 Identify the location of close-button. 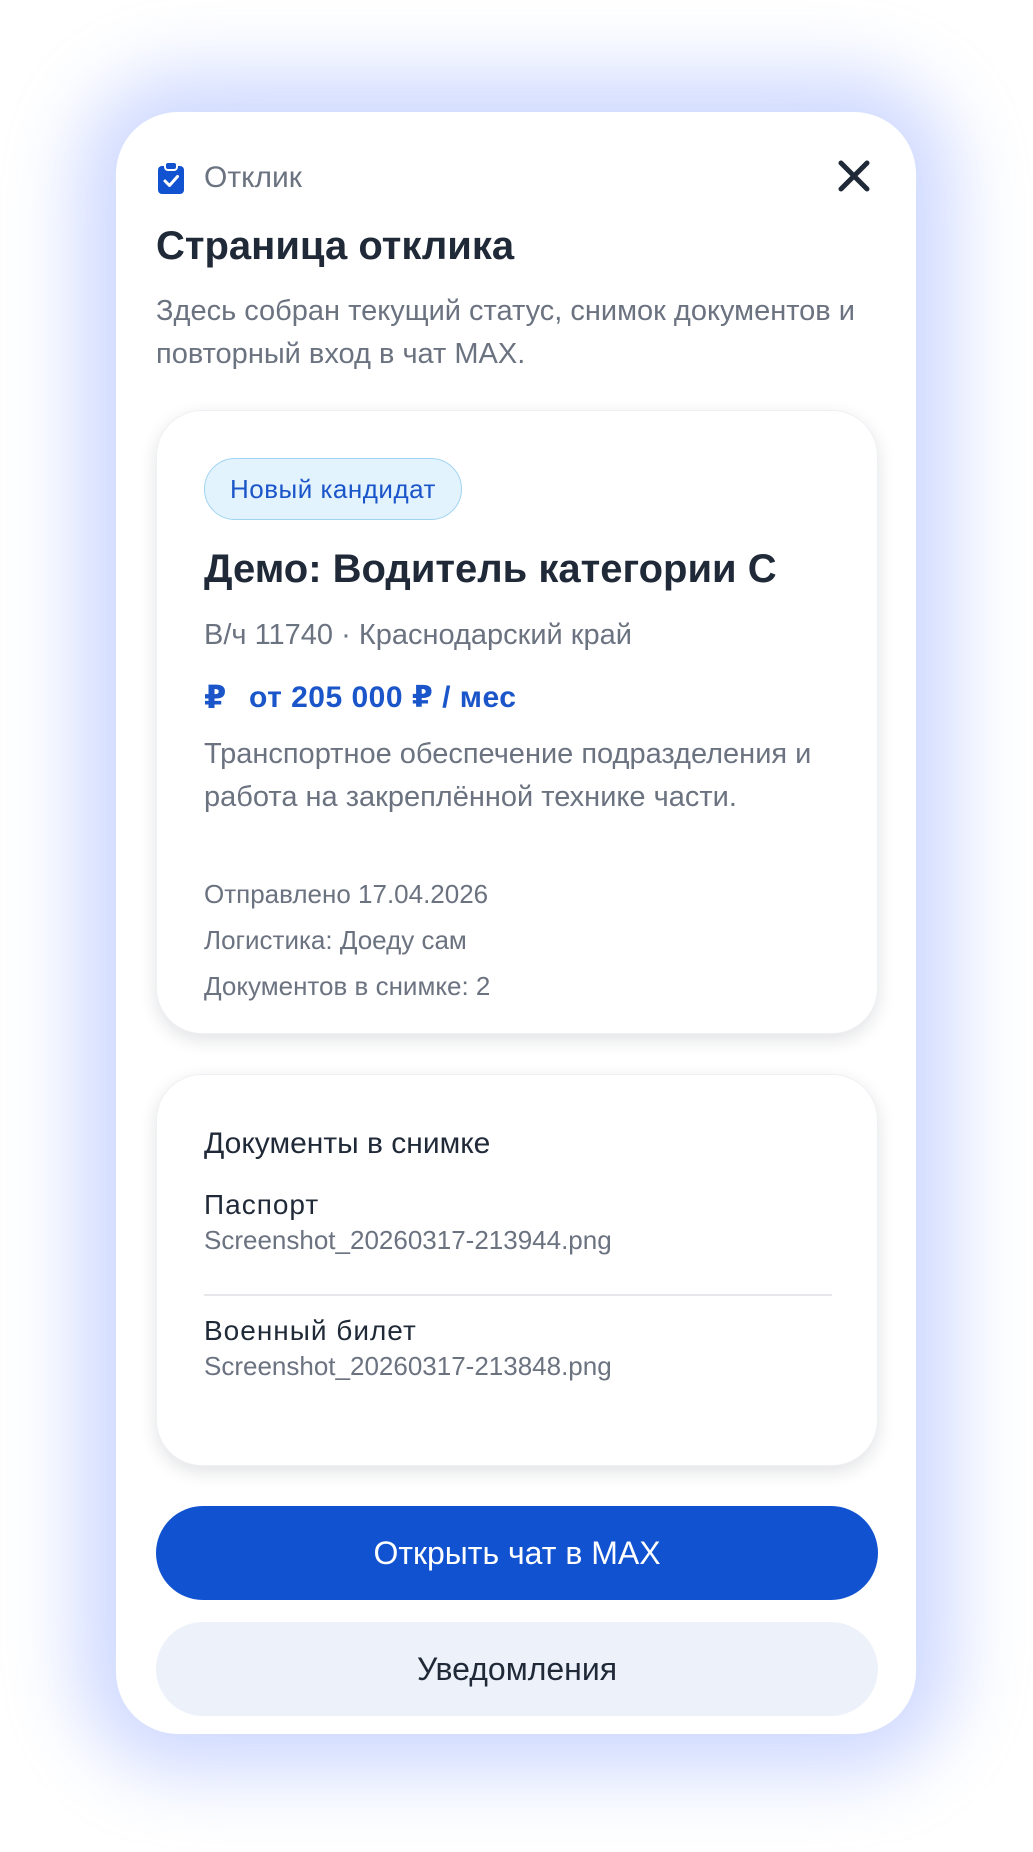
(854, 176).